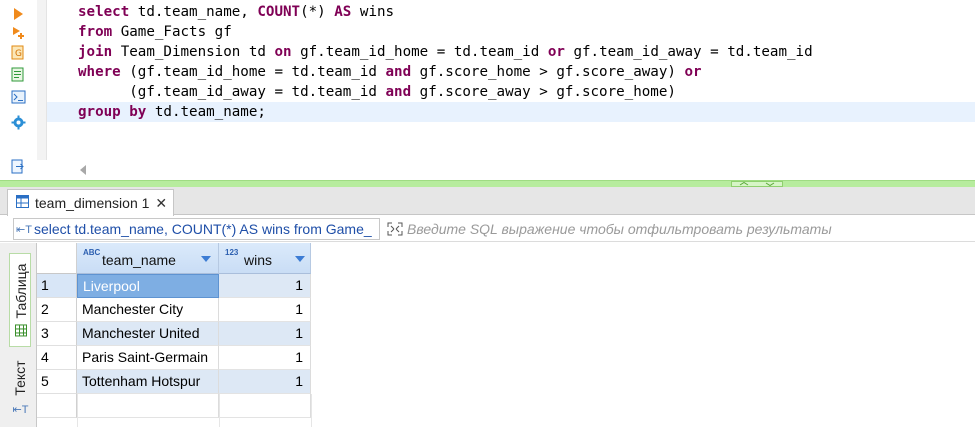 The width and height of the screenshot is (975, 427). I want to click on column-header-team-name: ABC team_name, so click(148, 258).